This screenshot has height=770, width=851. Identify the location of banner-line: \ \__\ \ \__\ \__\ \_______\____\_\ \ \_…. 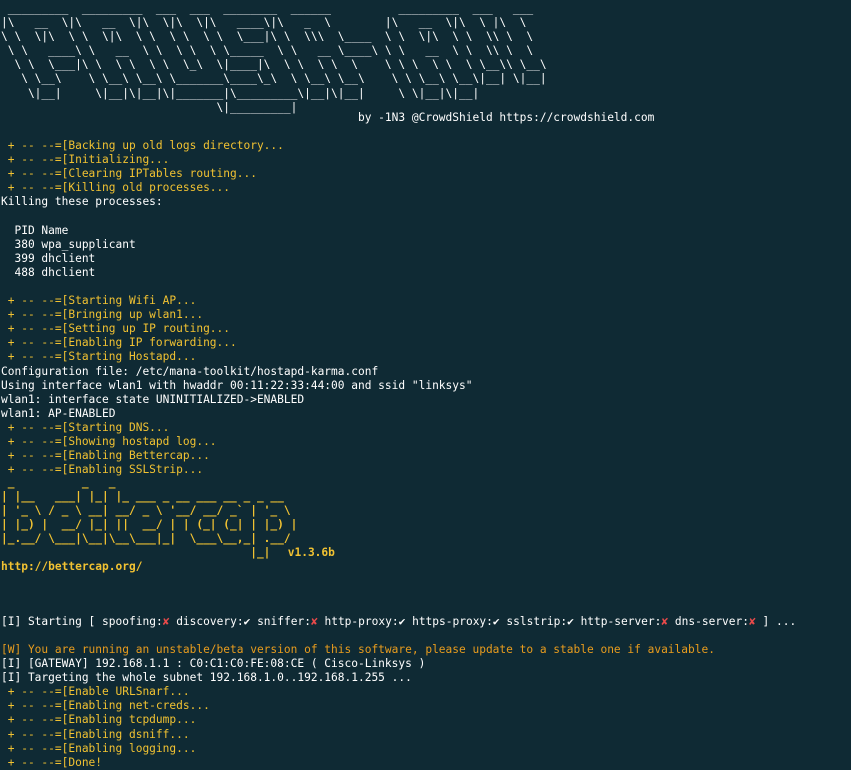
(274, 79).